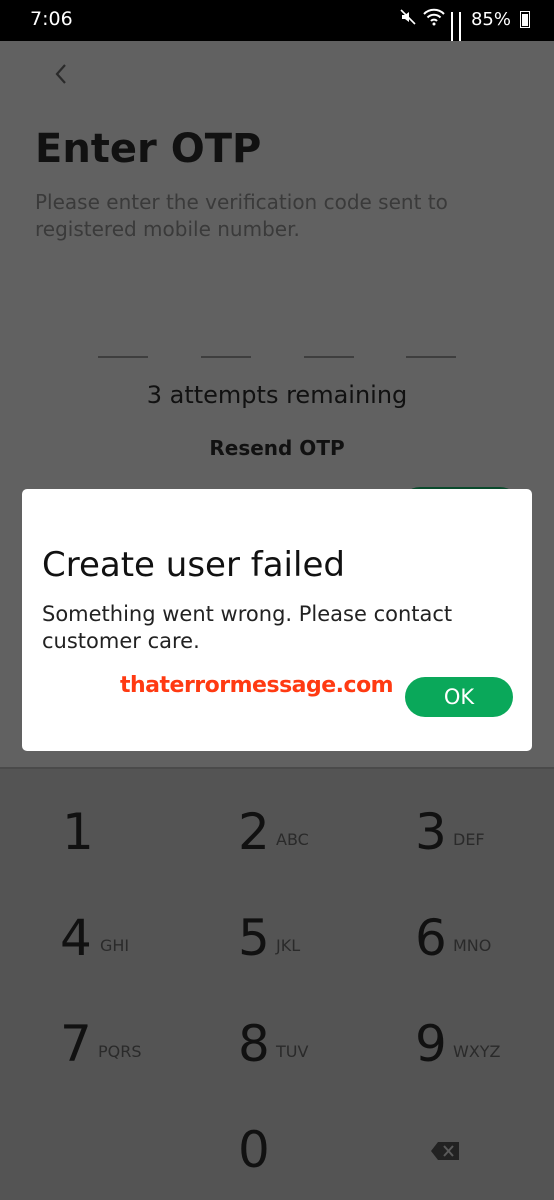 The width and height of the screenshot is (554, 1200). Describe the element at coordinates (51, 19) in the screenshot. I see `status-time: 7:06` at that location.